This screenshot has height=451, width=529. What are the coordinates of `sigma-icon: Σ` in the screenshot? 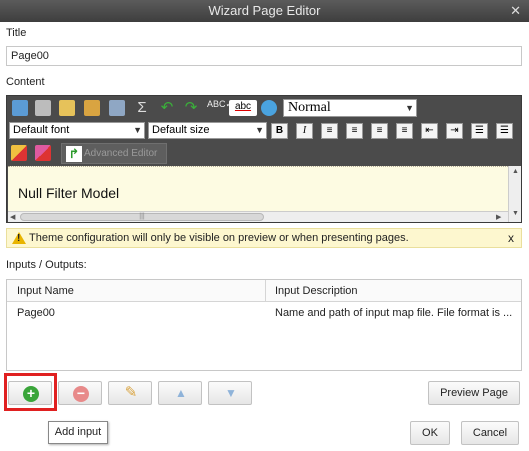 It's located at (142, 108).